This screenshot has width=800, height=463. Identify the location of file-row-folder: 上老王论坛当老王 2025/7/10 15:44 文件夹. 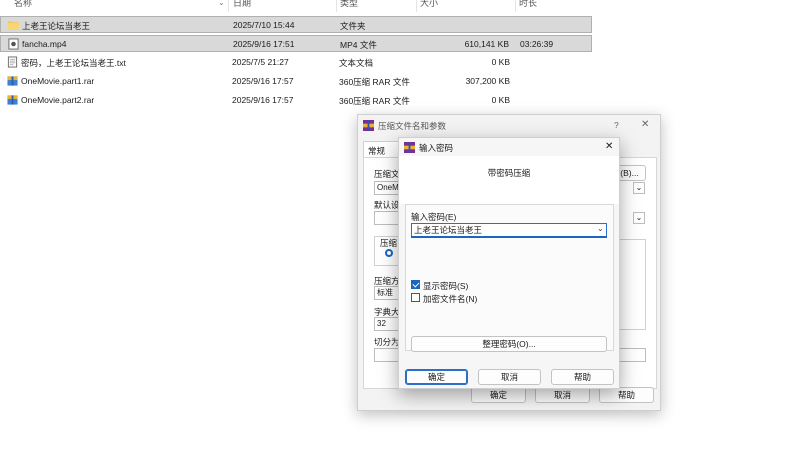
(296, 24).